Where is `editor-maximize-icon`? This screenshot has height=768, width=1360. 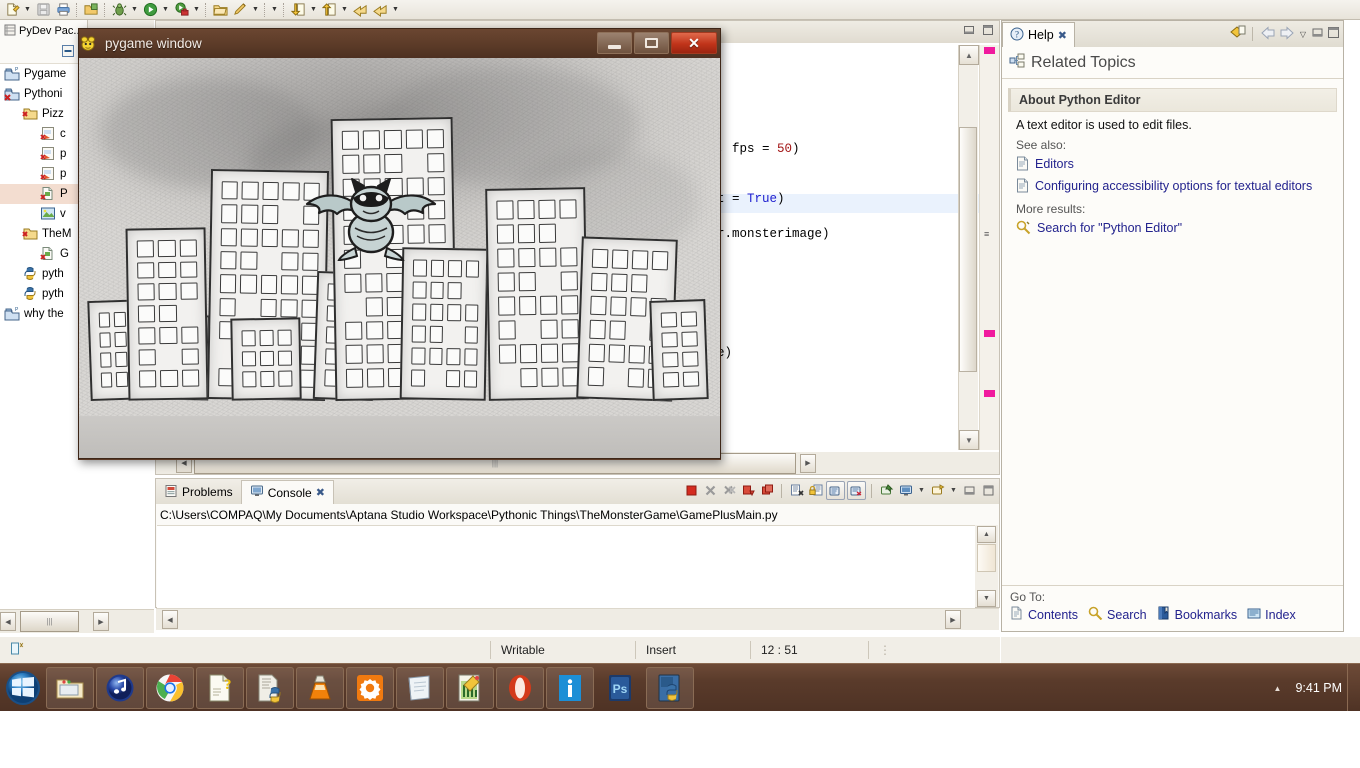
editor-maximize-icon is located at coordinates (988, 31).